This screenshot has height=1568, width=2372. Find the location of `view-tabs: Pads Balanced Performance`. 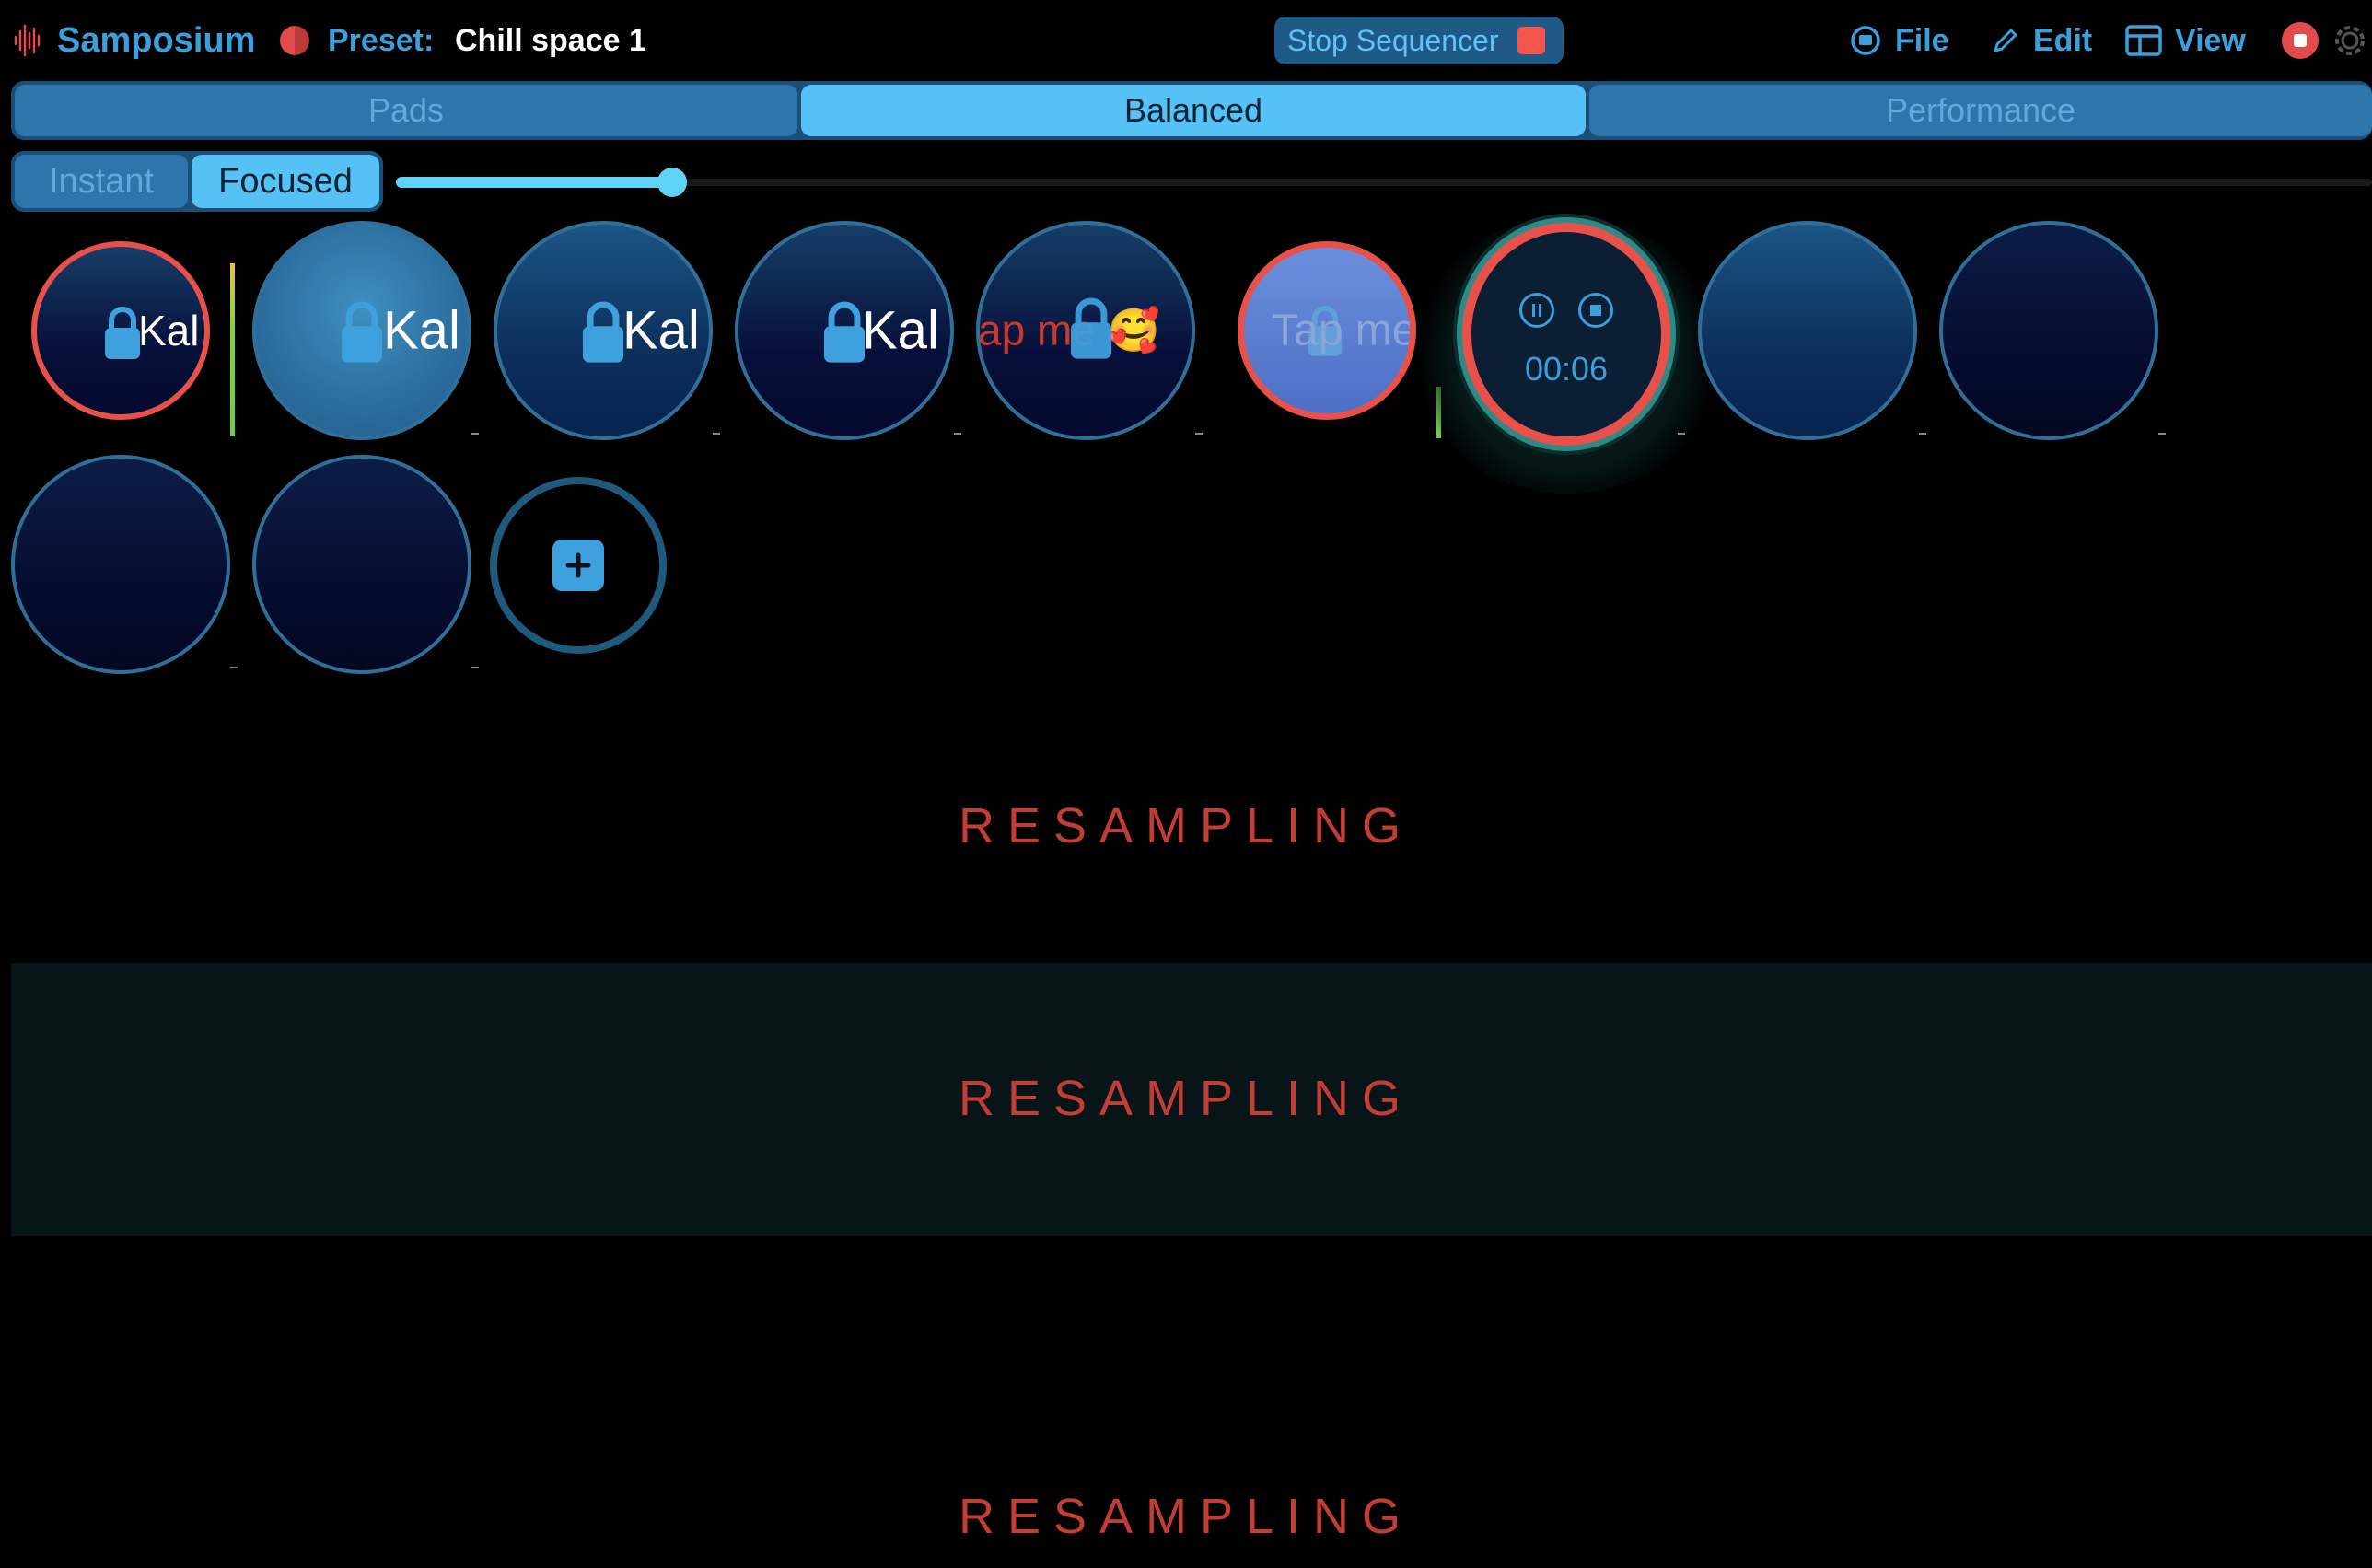

view-tabs: Pads Balanced Performance is located at coordinates (1192, 110).